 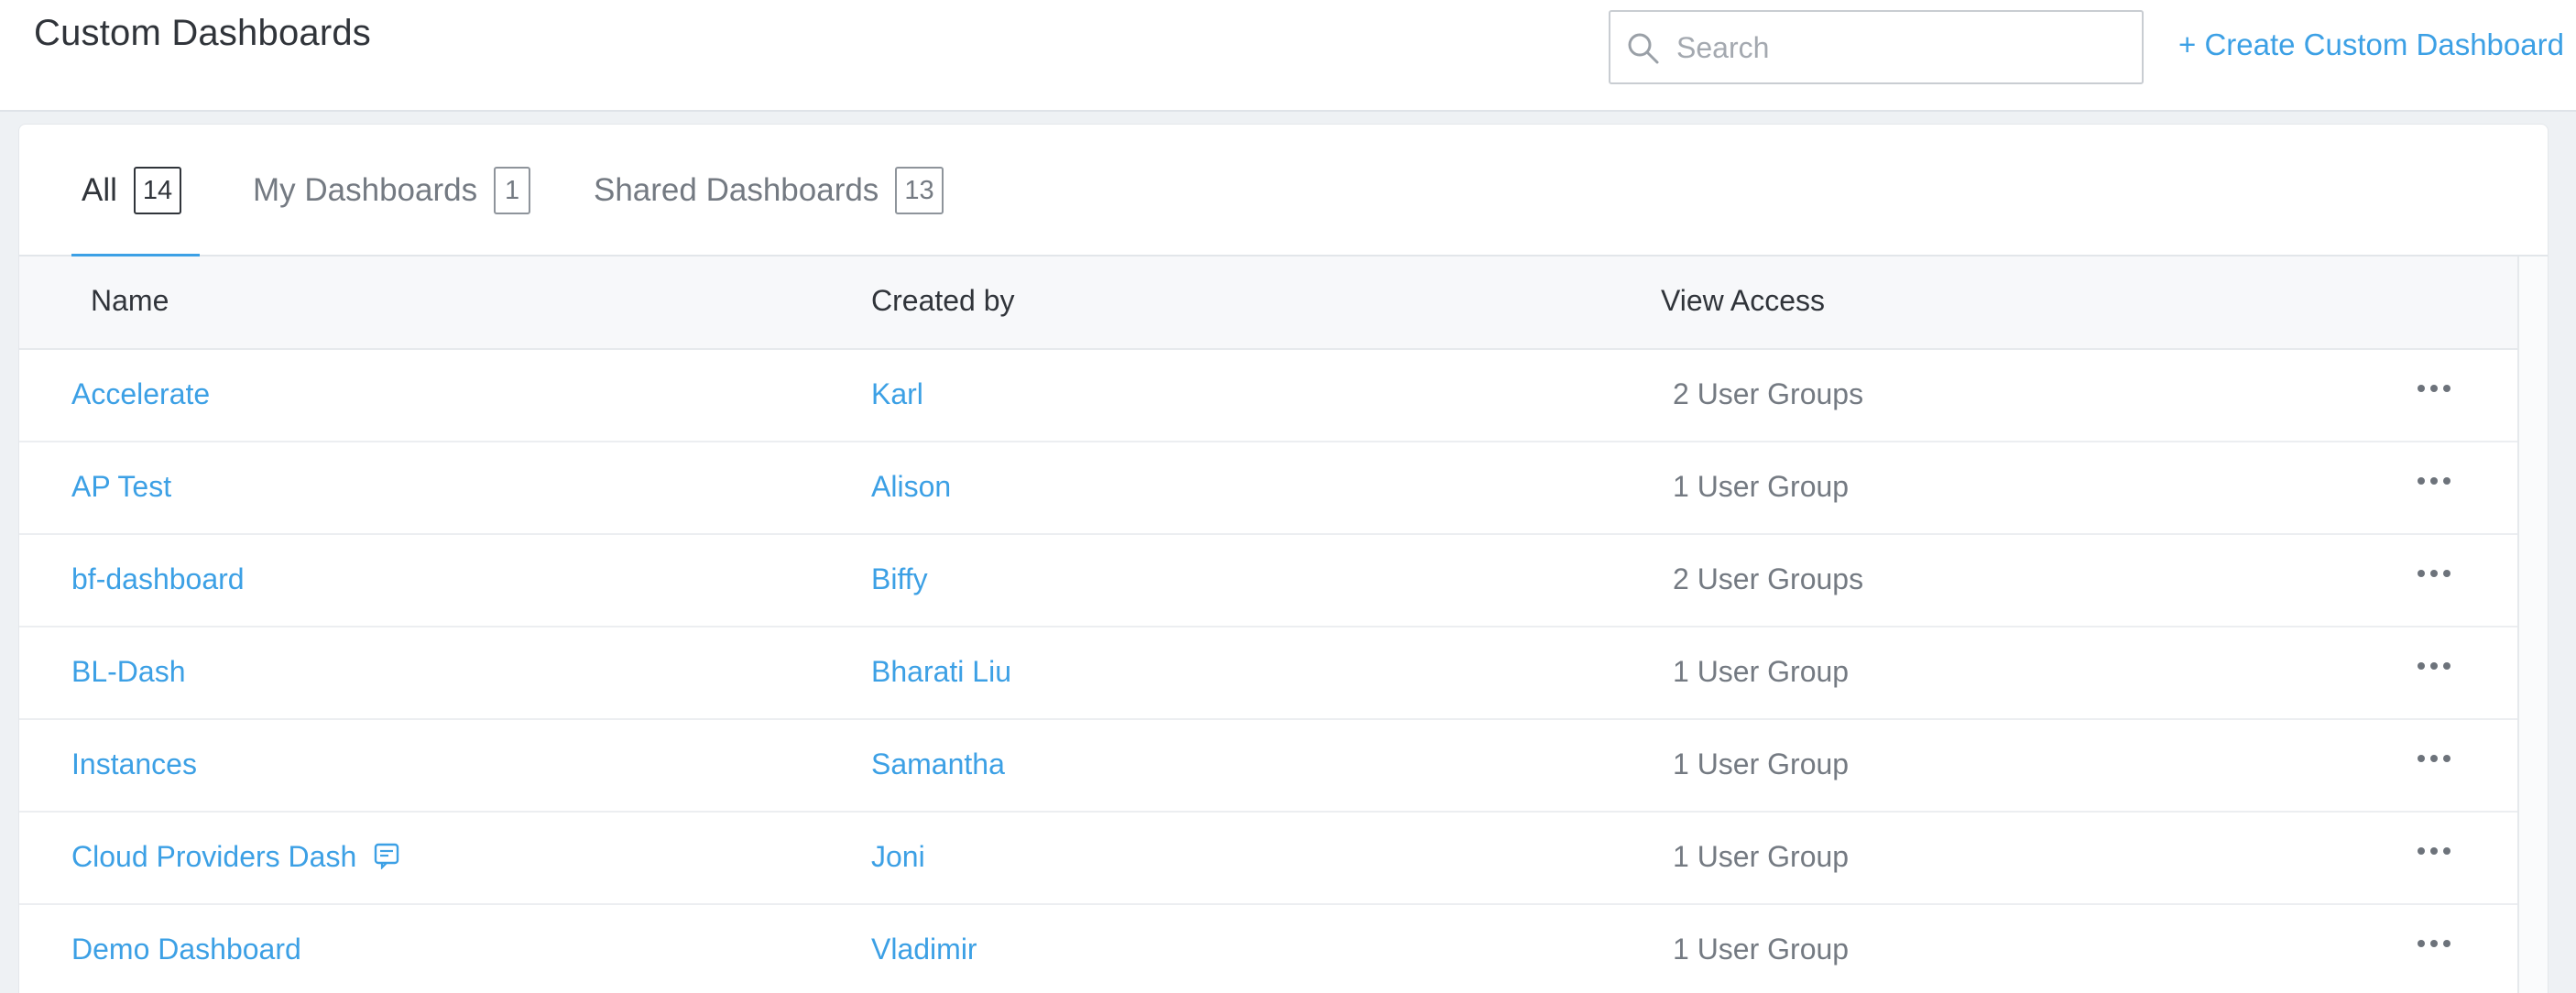 What do you see at coordinates (911, 487) in the screenshot?
I see `creator-link: Alison` at bounding box center [911, 487].